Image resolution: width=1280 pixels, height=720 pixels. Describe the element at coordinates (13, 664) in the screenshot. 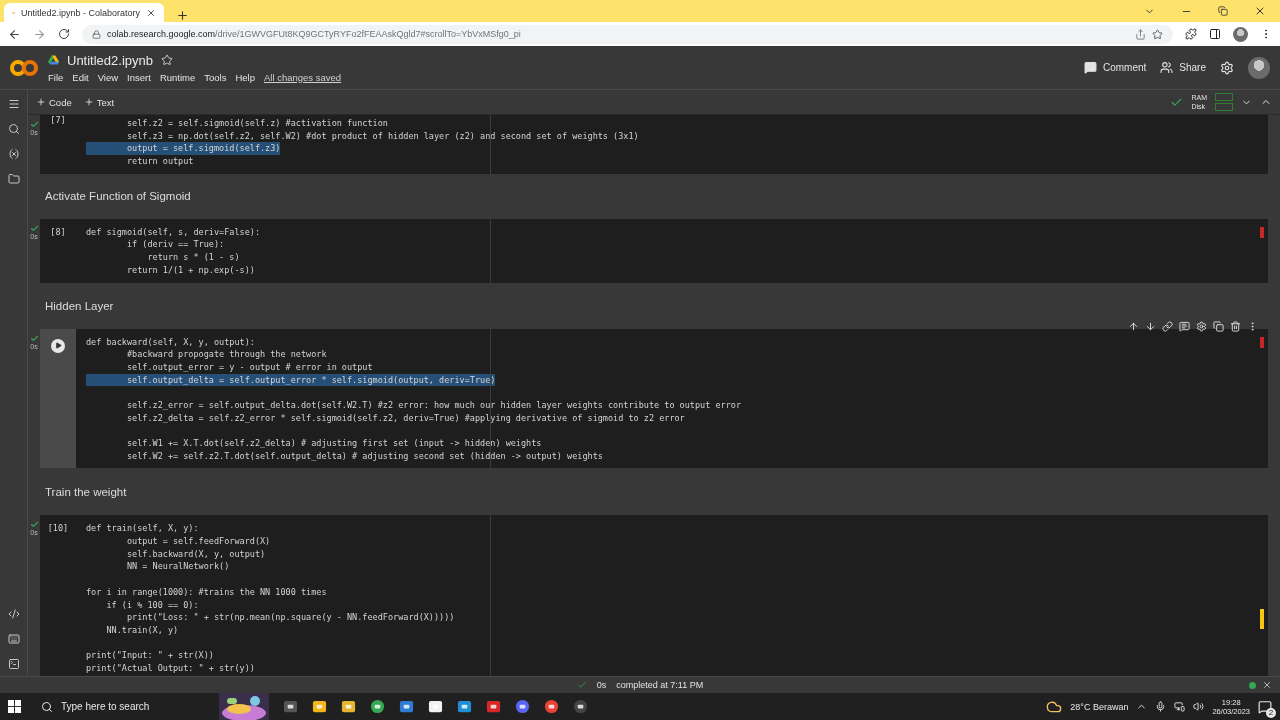

I see `terminal-icon` at that location.